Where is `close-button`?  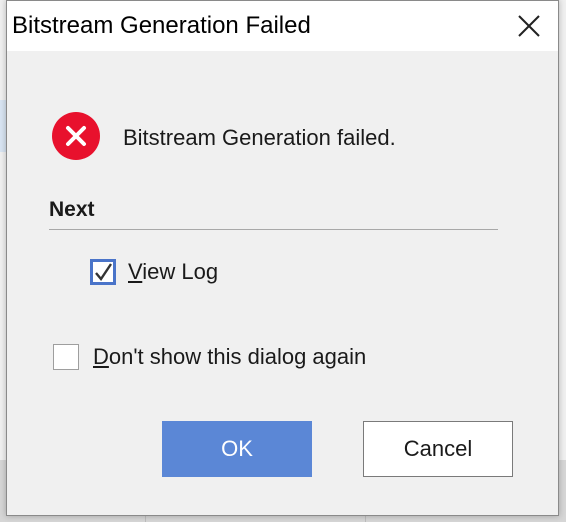 close-button is located at coordinates (529, 26).